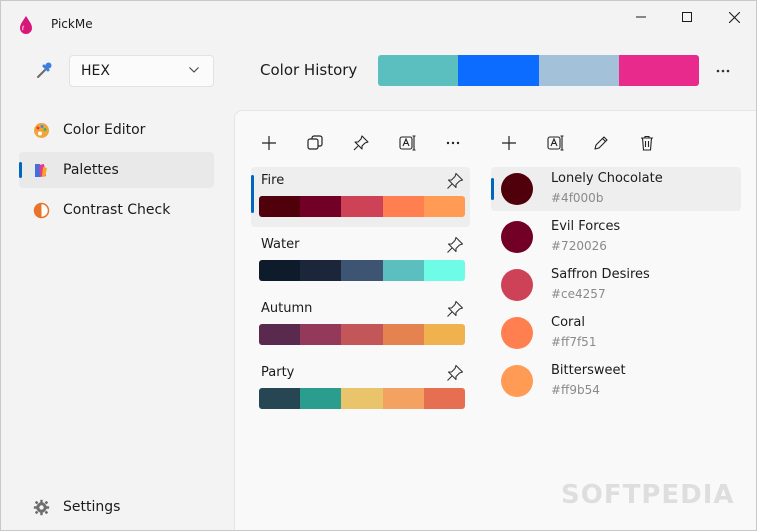 The height and width of the screenshot is (531, 757). What do you see at coordinates (568, 322) in the screenshot?
I see `color-name: Coral` at bounding box center [568, 322].